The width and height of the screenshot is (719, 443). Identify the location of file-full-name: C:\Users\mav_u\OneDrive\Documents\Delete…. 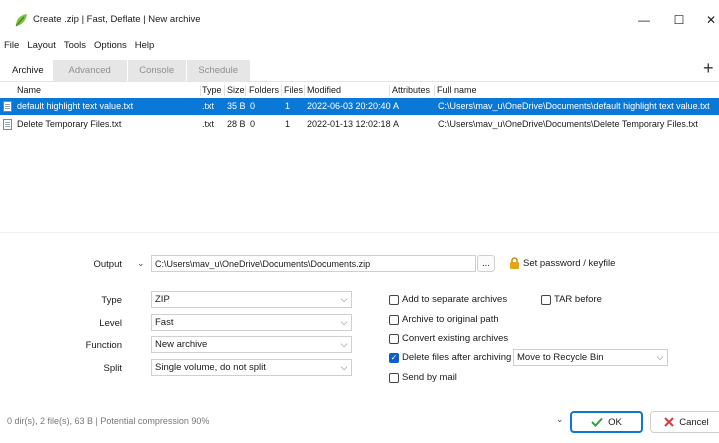
(568, 124).